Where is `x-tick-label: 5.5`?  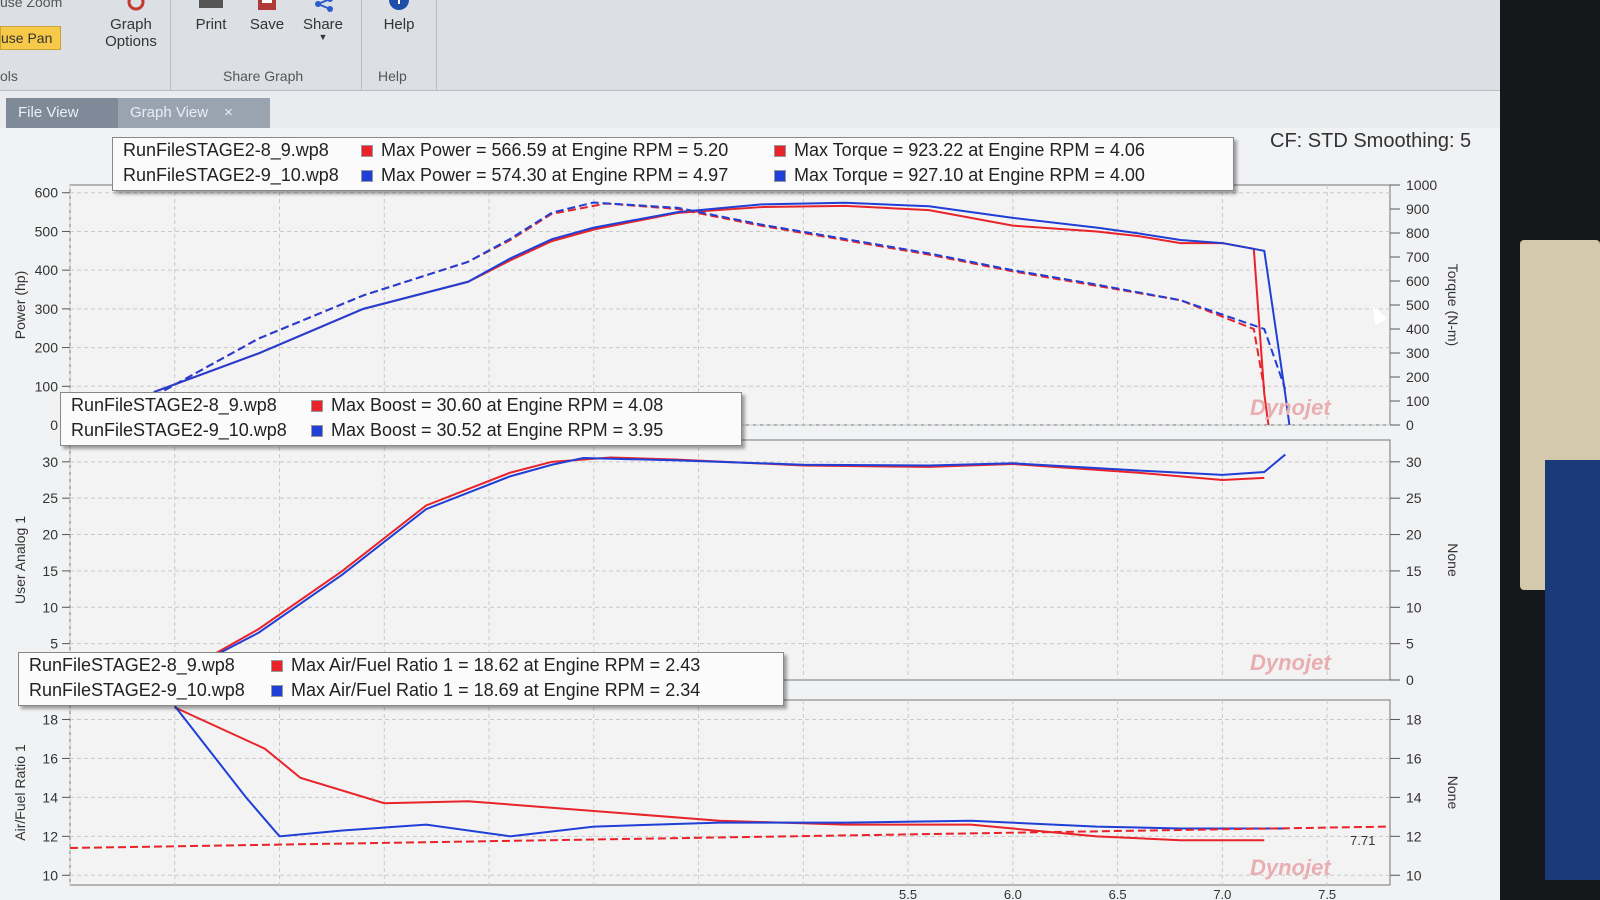
x-tick-label: 5.5 is located at coordinates (908, 893).